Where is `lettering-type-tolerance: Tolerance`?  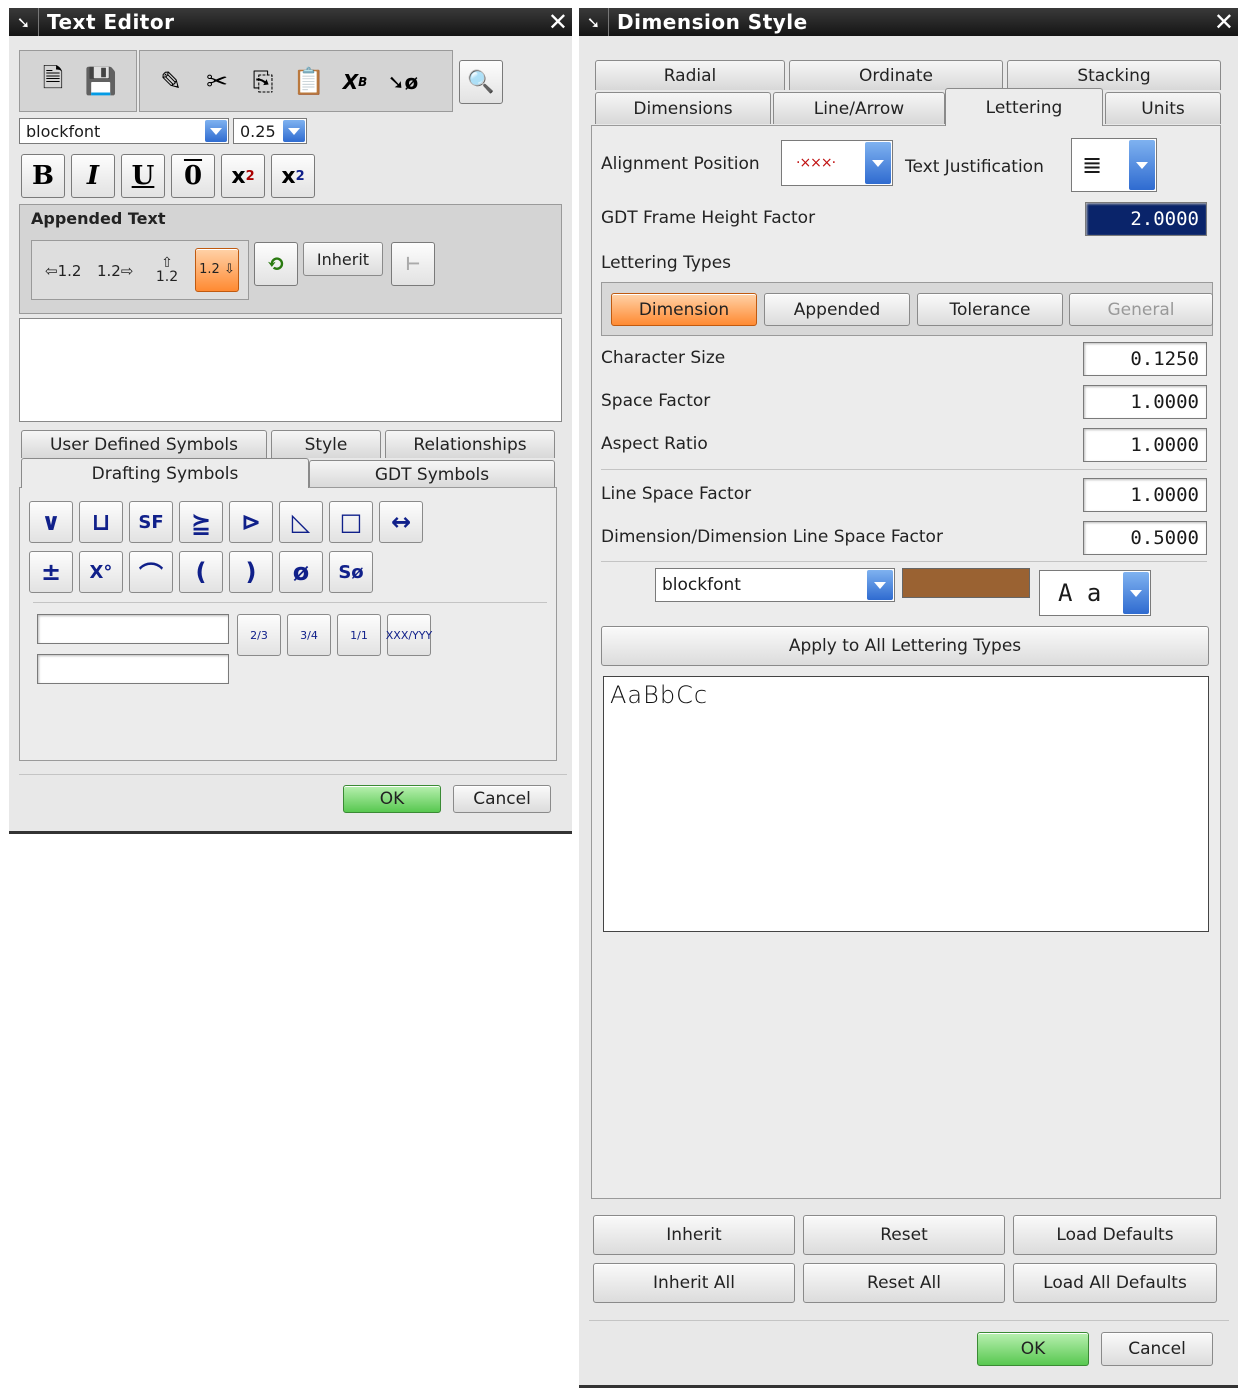 lettering-type-tolerance: Tolerance is located at coordinates (990, 309).